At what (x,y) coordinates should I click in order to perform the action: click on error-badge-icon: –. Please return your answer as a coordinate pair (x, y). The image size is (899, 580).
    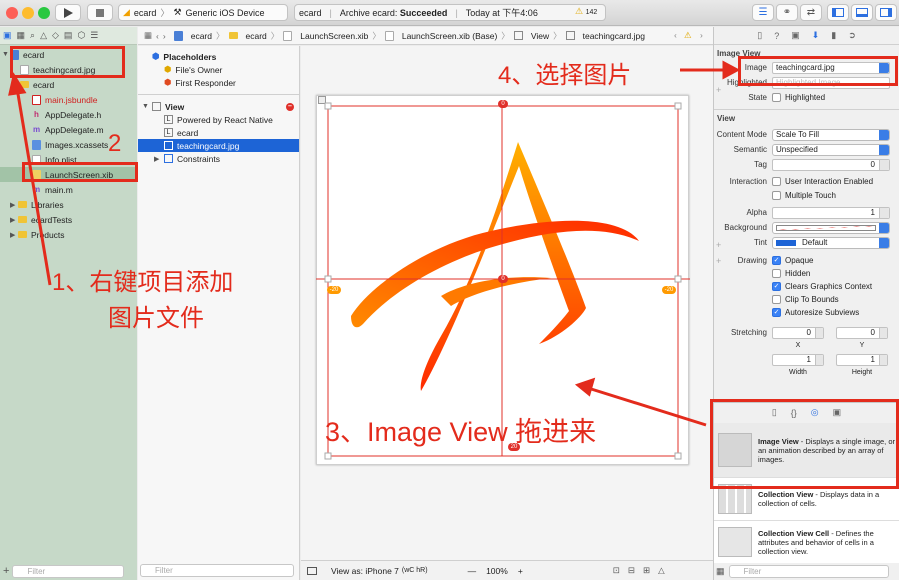
    Looking at the image, I should click on (290, 106).